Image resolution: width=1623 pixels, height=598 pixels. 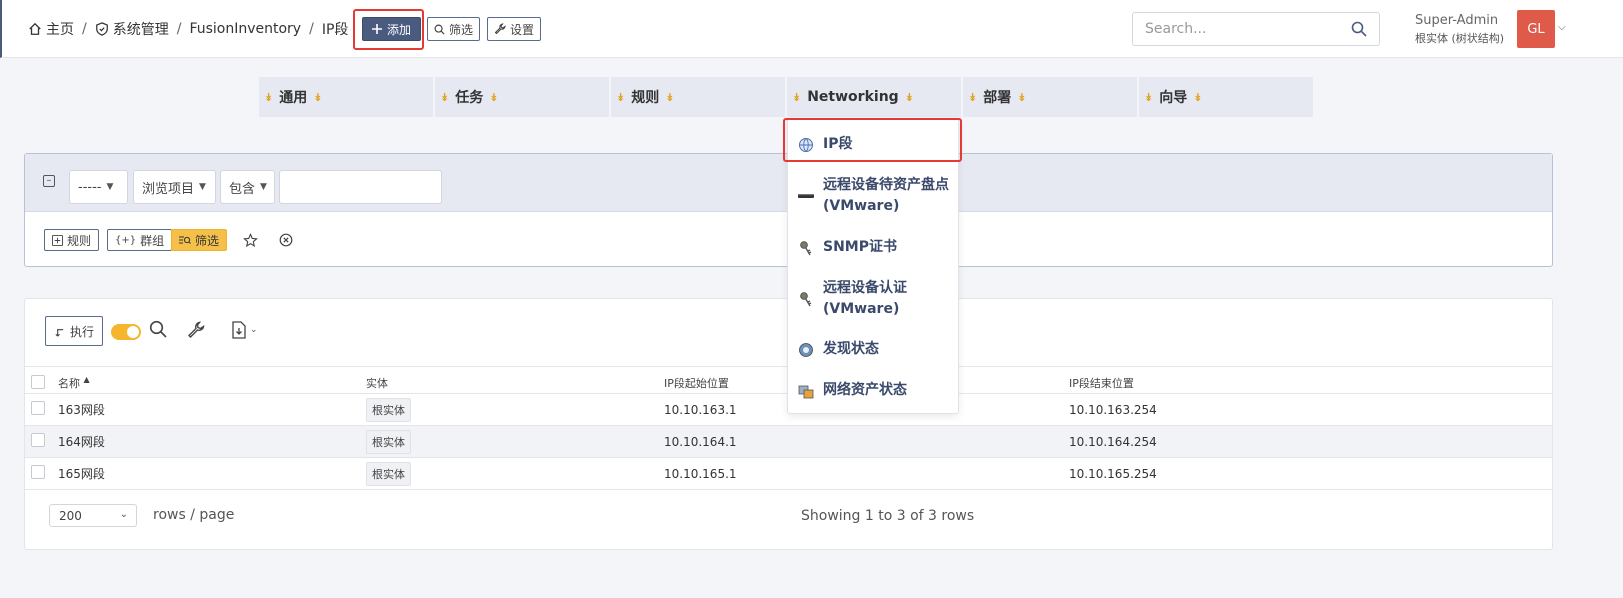 I want to click on home-icon, so click(x=35, y=28).